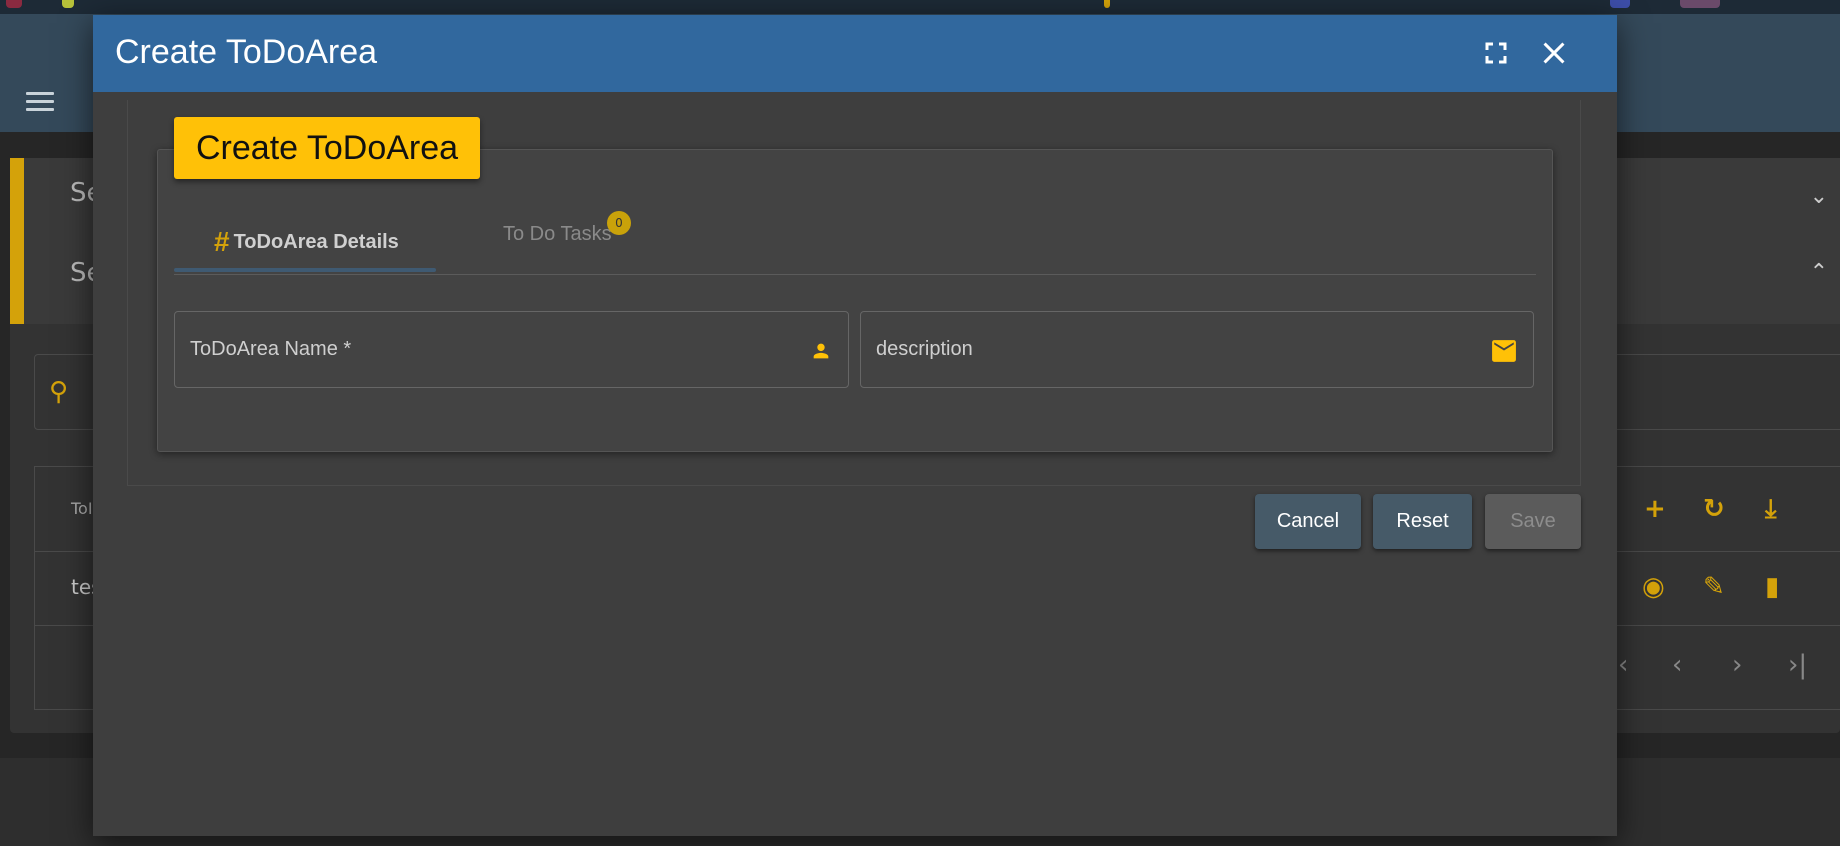  Describe the element at coordinates (59, 392) in the screenshot. I see `search-icon: ⚲` at that location.